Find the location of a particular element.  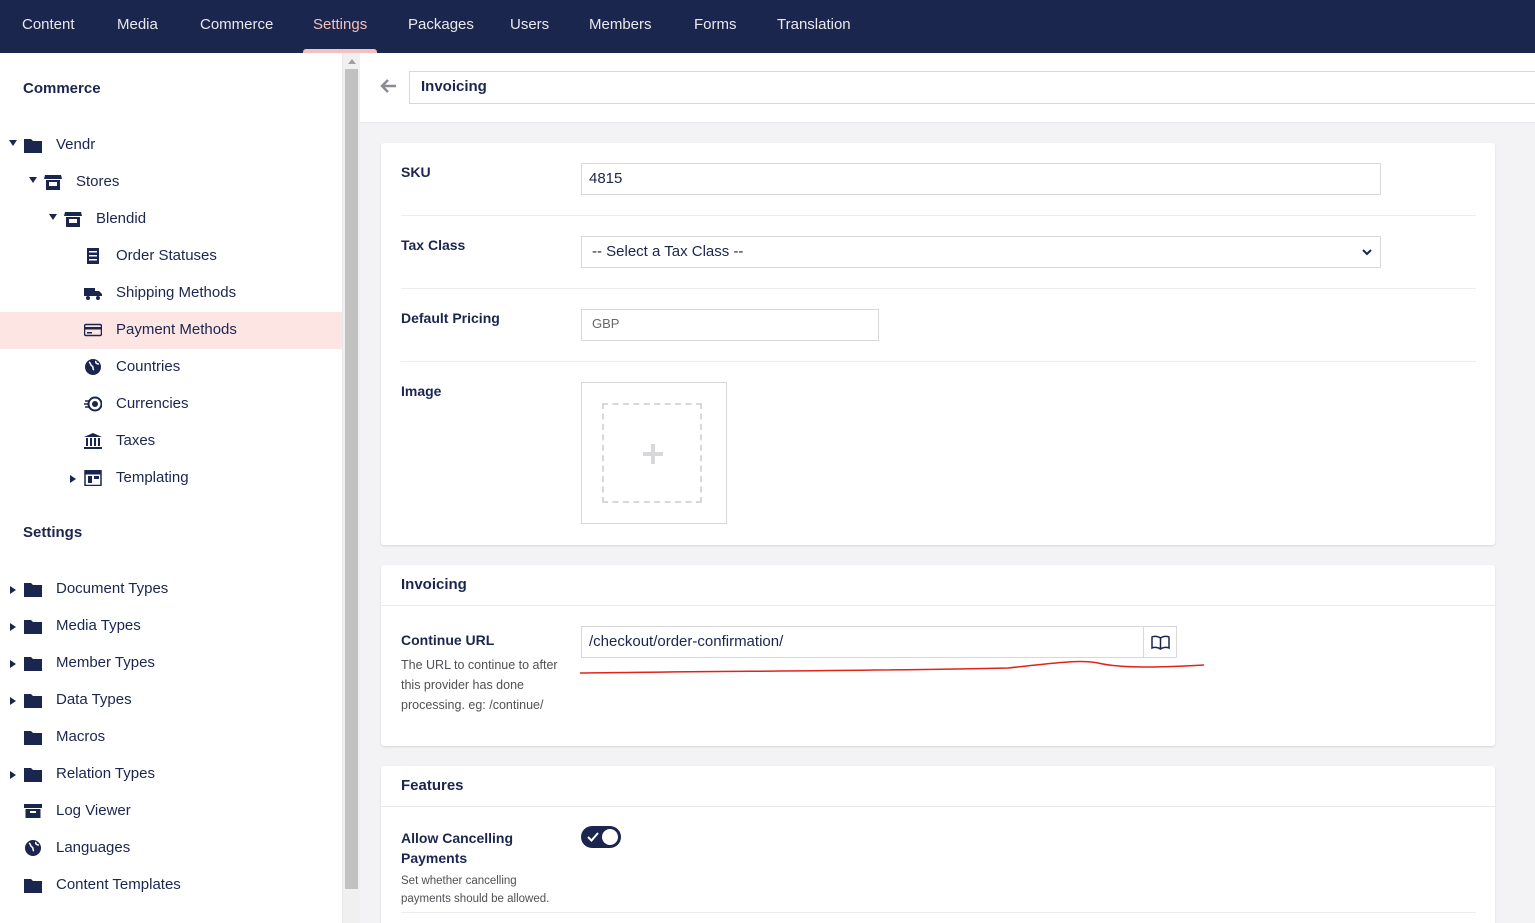

tree-item-label: Log Viewer is located at coordinates (93, 810).